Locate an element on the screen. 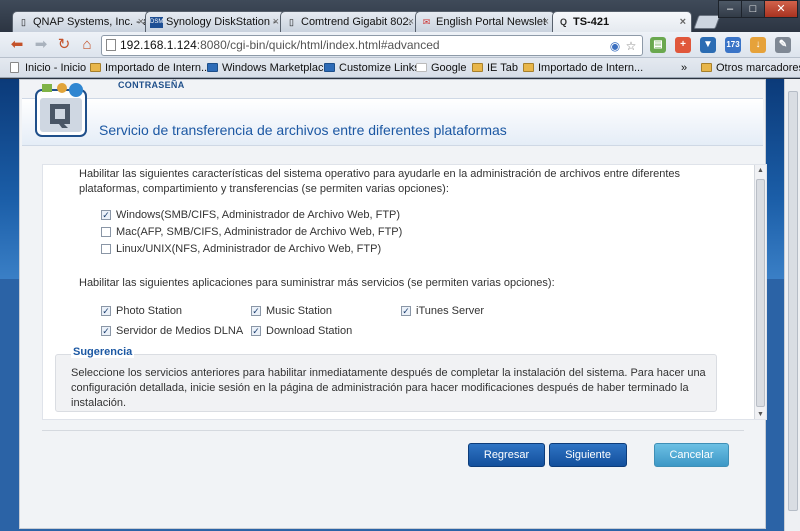 The image size is (800, 531). tab-ts-421: Q TS-421 × is located at coordinates (622, 22).